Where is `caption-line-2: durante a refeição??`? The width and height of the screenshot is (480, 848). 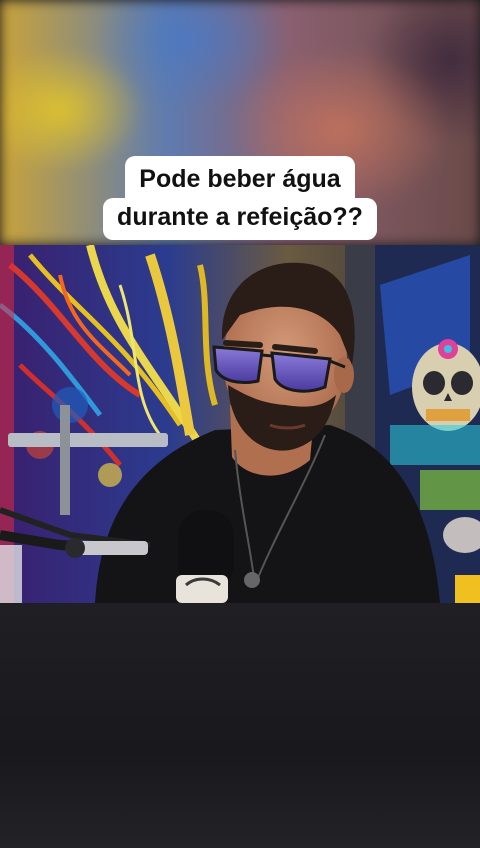
caption-line-2: durante a refeição?? is located at coordinates (240, 219).